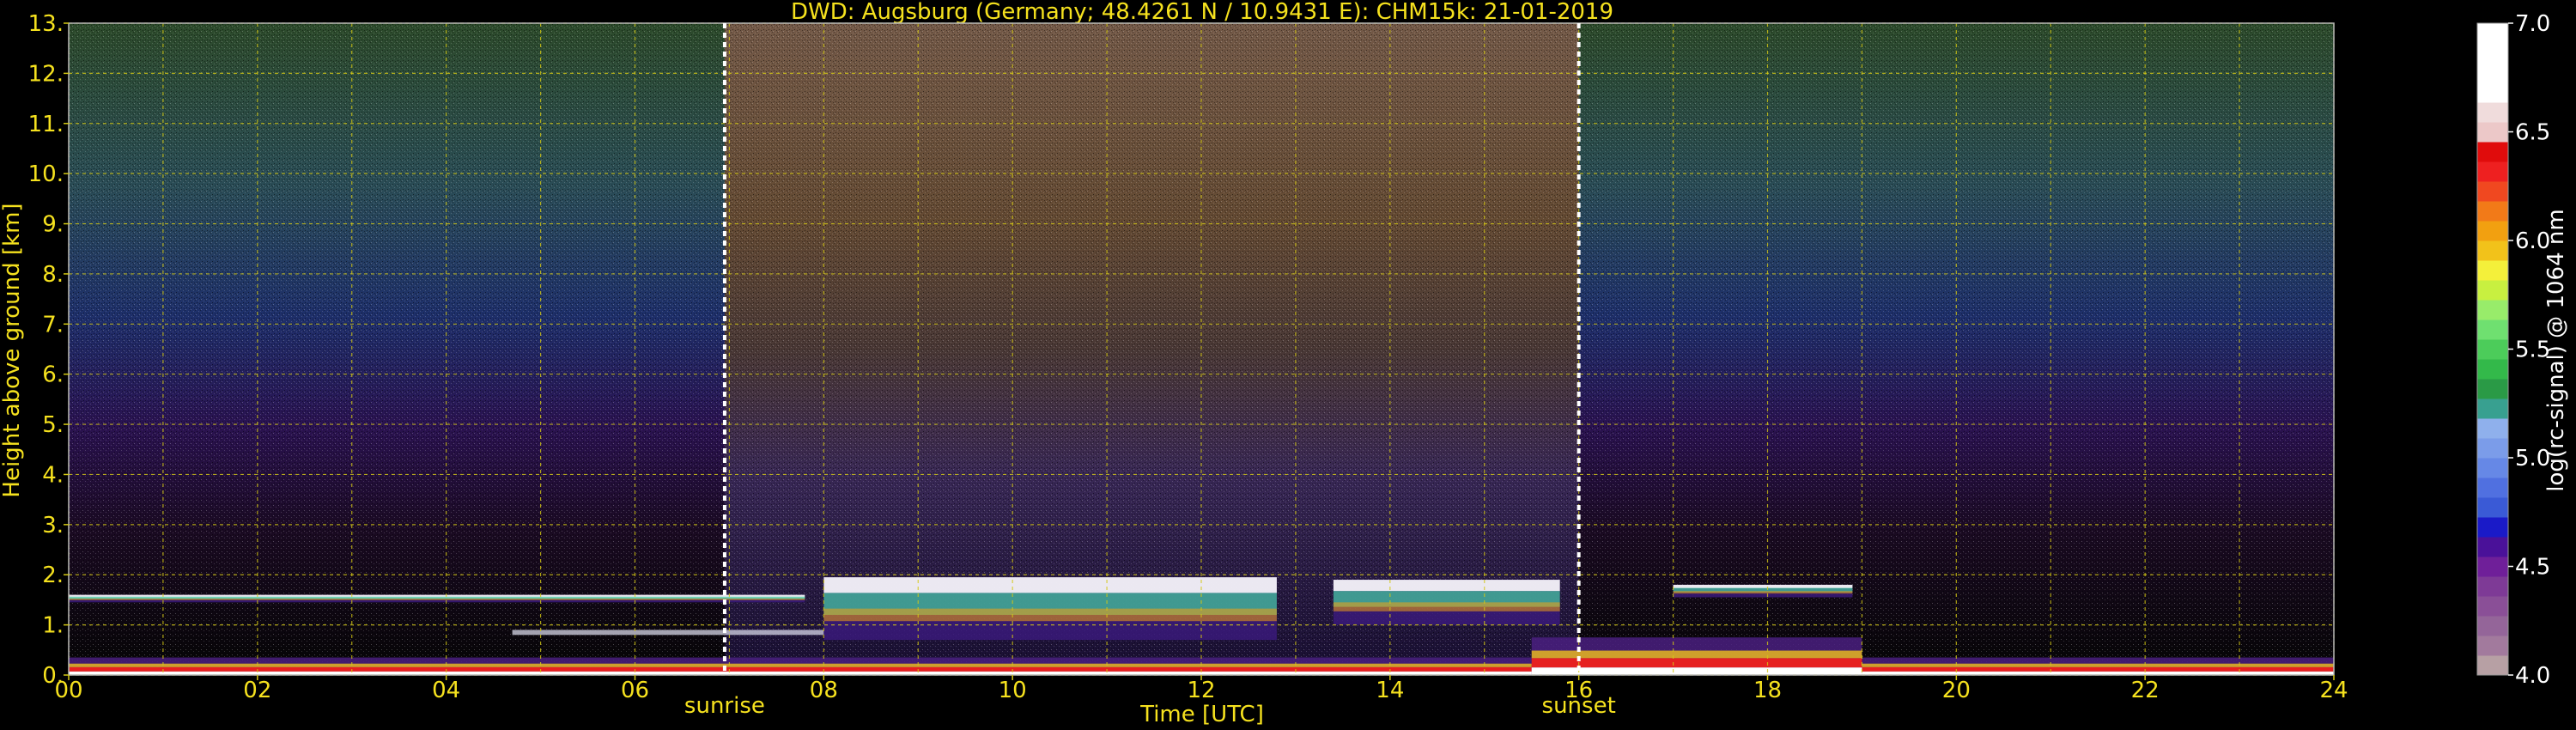  I want to click on y-tick-label: 8., so click(53, 275).